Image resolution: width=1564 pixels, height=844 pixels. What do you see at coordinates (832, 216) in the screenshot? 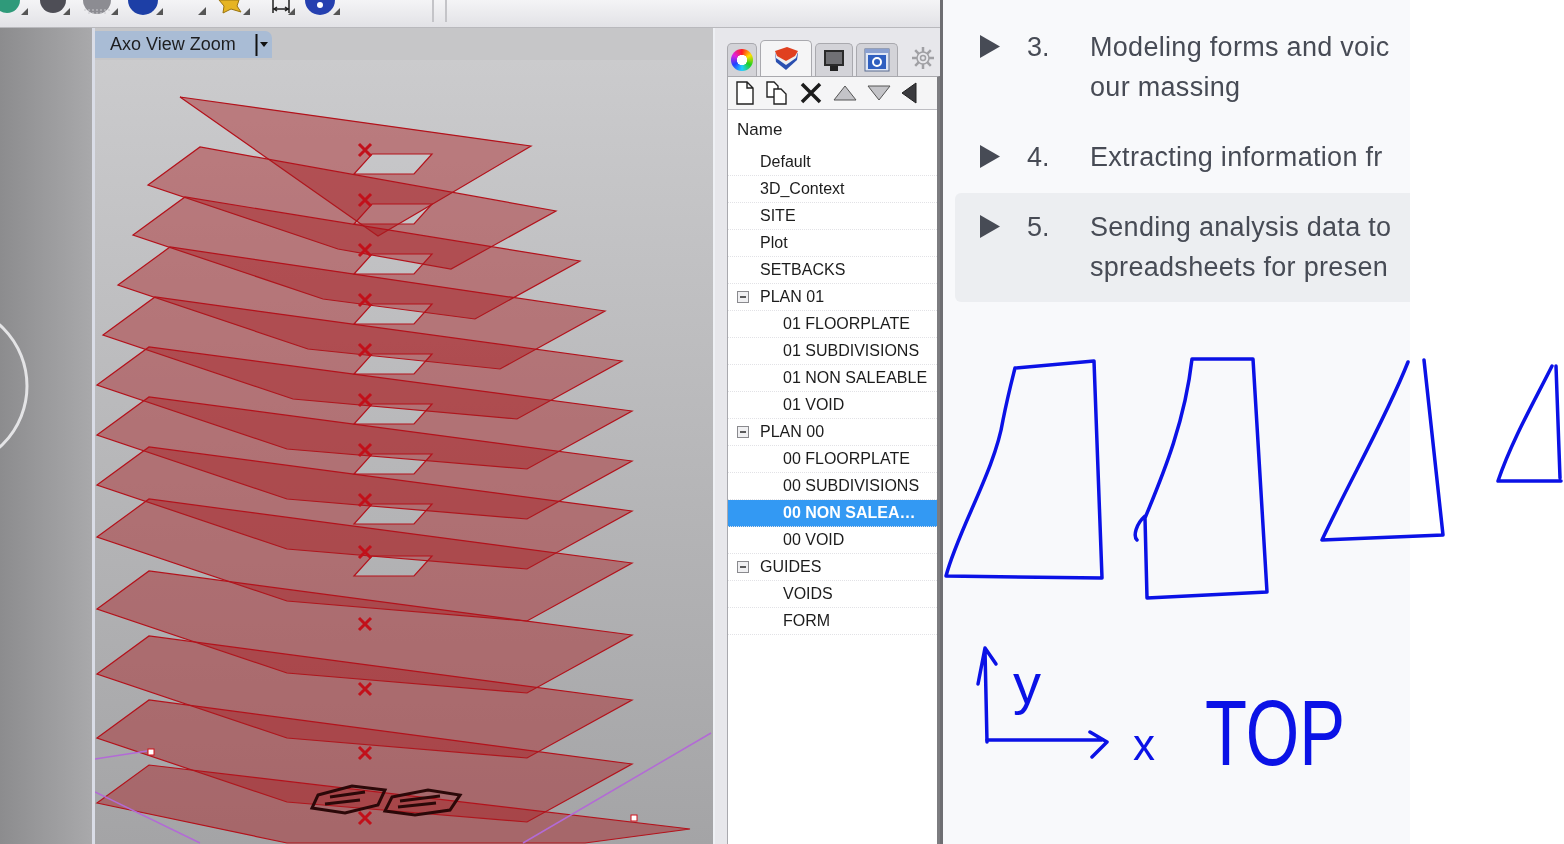
I see `layer-item: SITE` at bounding box center [832, 216].